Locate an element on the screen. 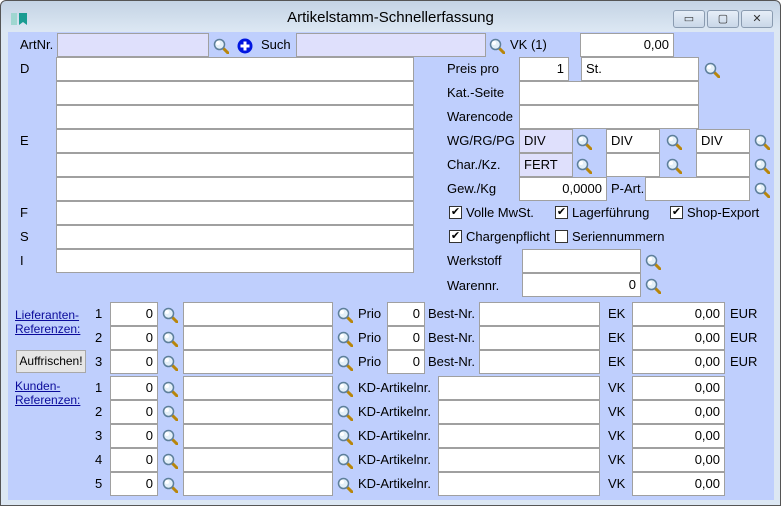 This screenshot has width=781, height=506. such-input is located at coordinates (391, 45).